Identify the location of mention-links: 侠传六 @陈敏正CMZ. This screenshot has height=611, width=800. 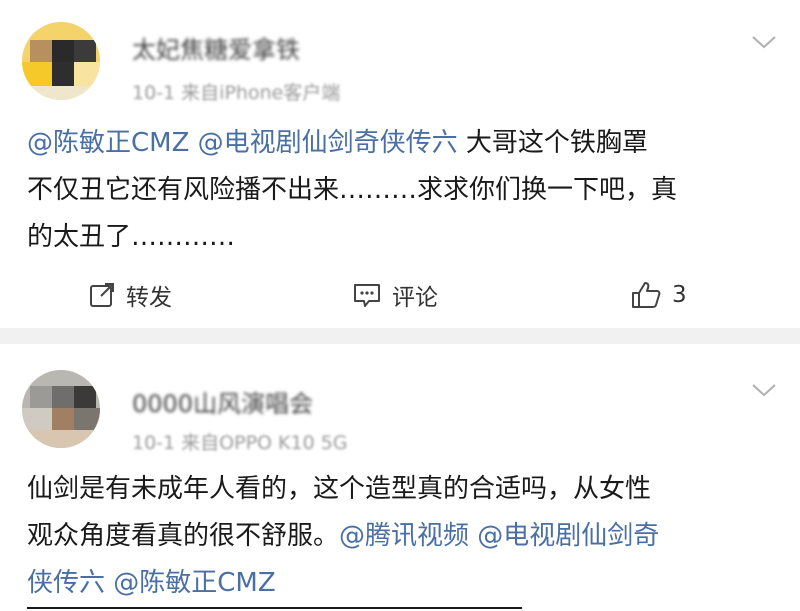
(402, 583).